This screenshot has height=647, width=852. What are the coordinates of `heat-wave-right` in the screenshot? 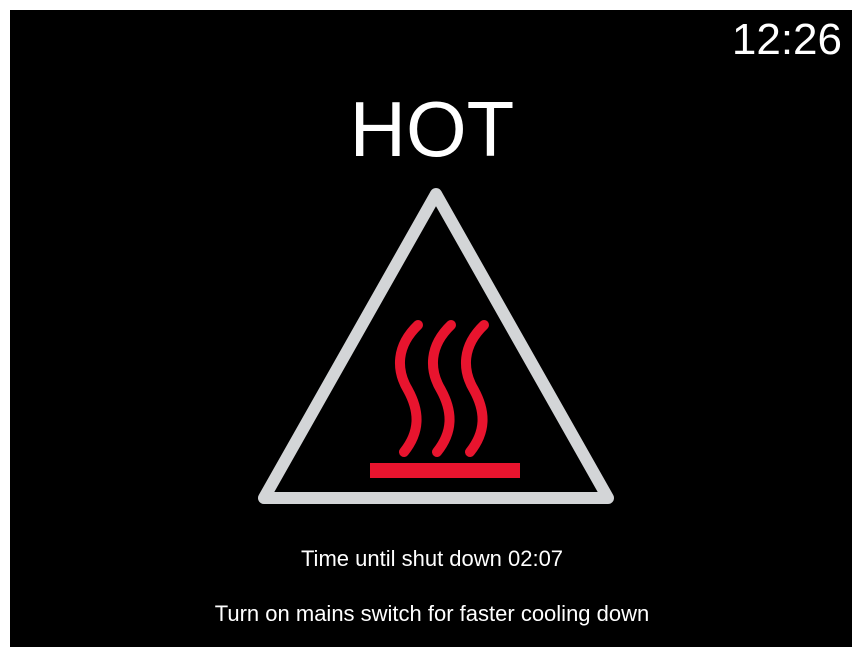 It's located at (474, 388).